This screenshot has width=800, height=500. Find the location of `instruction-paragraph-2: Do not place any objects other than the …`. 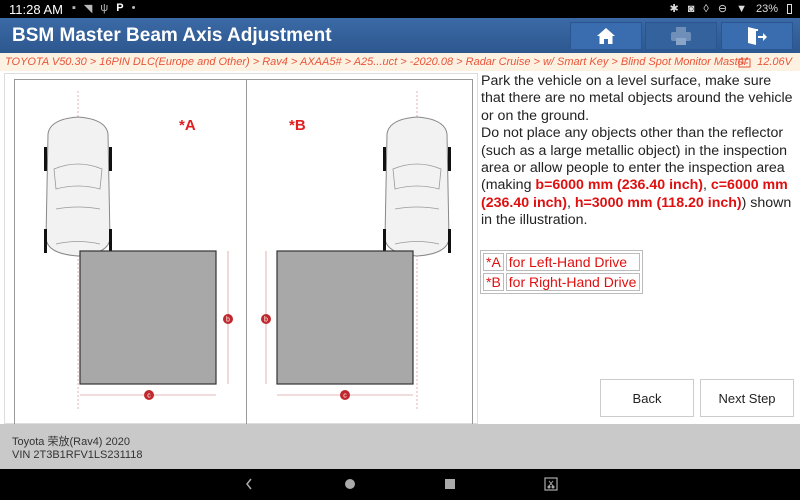

instruction-paragraph-2: Do not place any objects other than the … is located at coordinates (636, 177).